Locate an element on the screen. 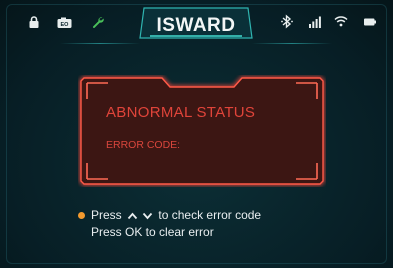 The image size is (393, 268). lock-icon is located at coordinates (34, 22).